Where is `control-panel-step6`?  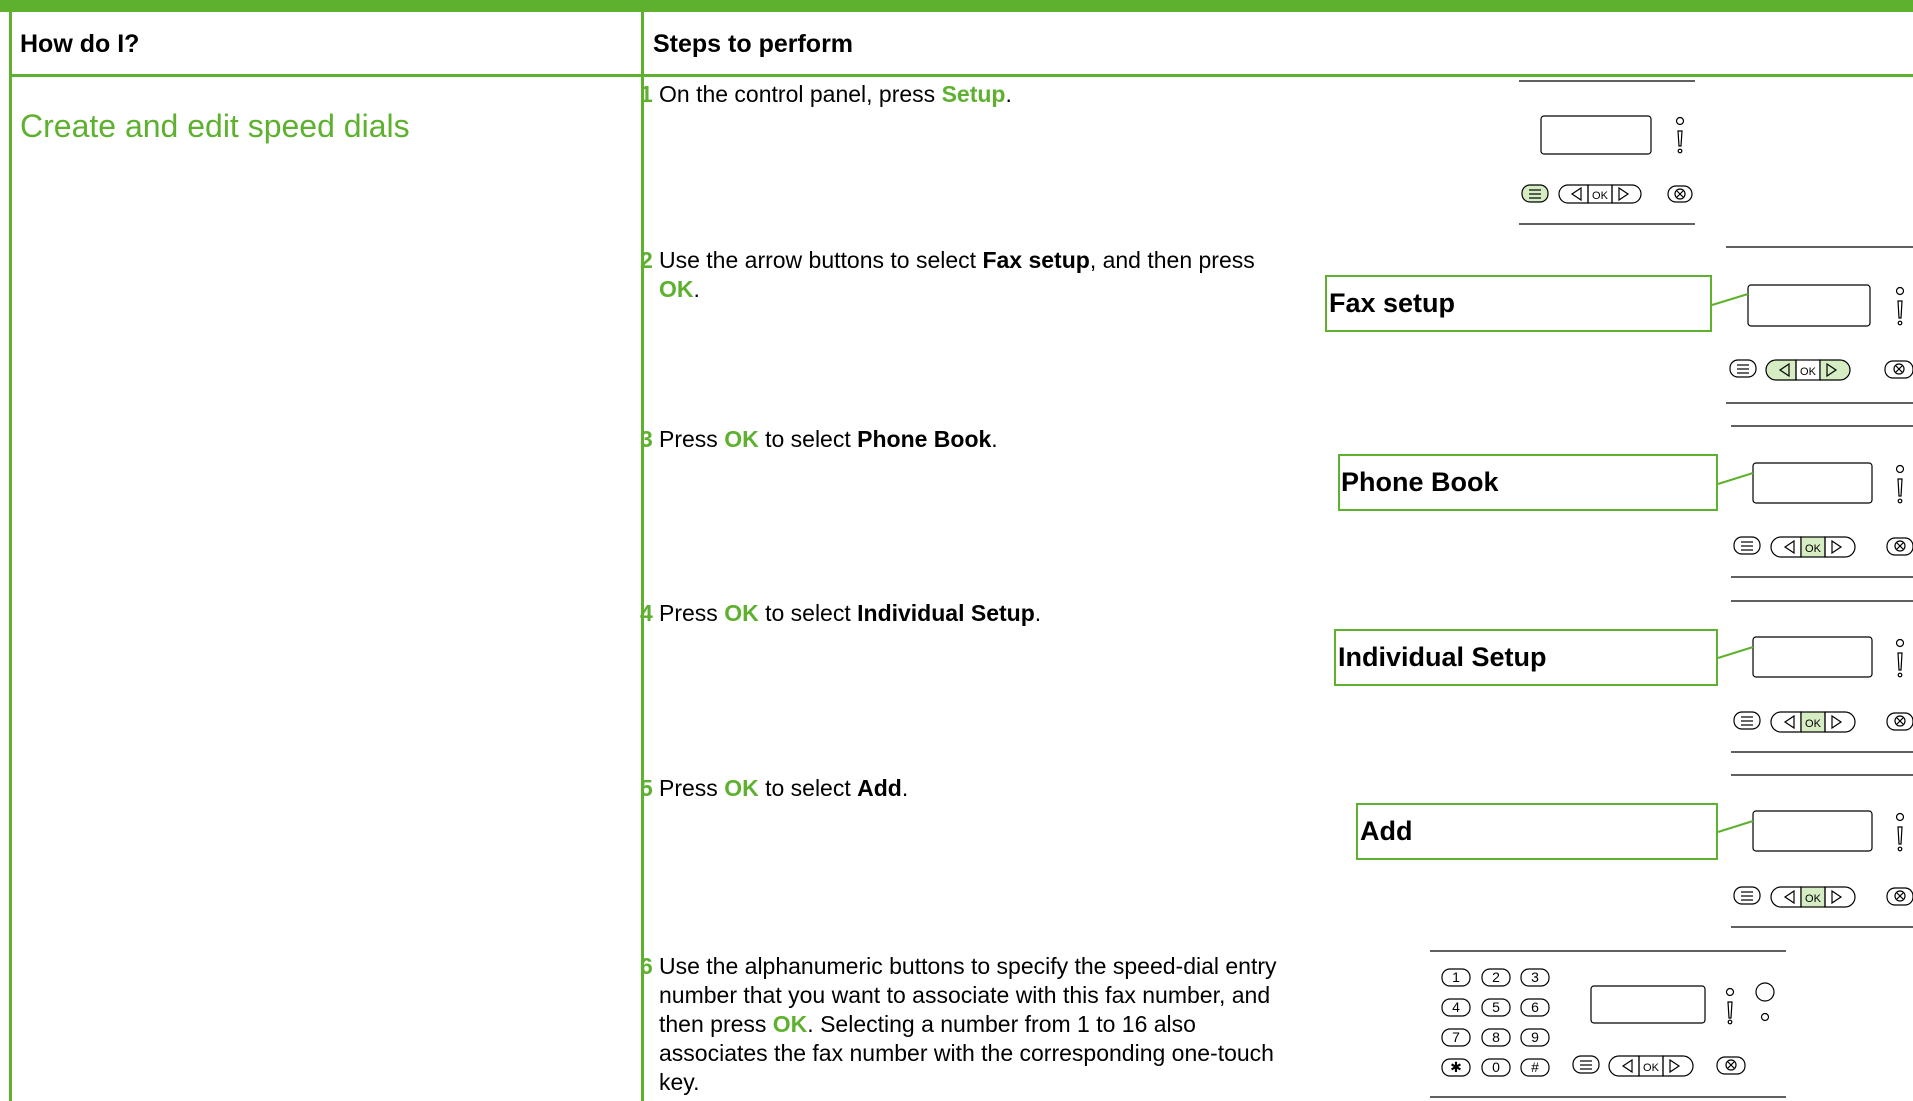
control-panel-step6 is located at coordinates (1608, 1024).